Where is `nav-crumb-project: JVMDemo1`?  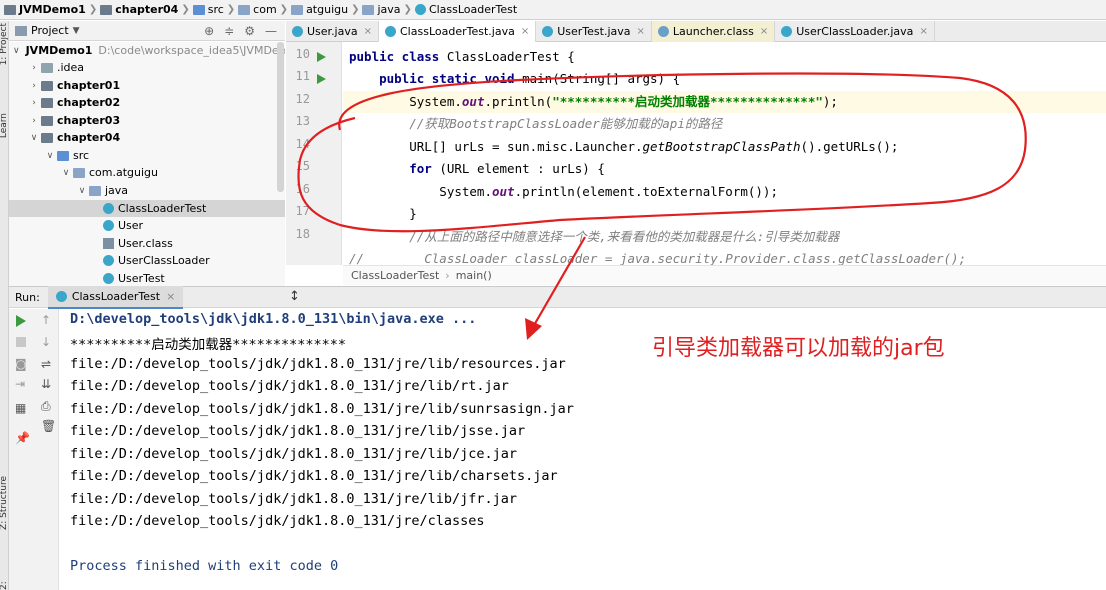
nav-crumb-project: JVMDemo1 is located at coordinates (45, 9).